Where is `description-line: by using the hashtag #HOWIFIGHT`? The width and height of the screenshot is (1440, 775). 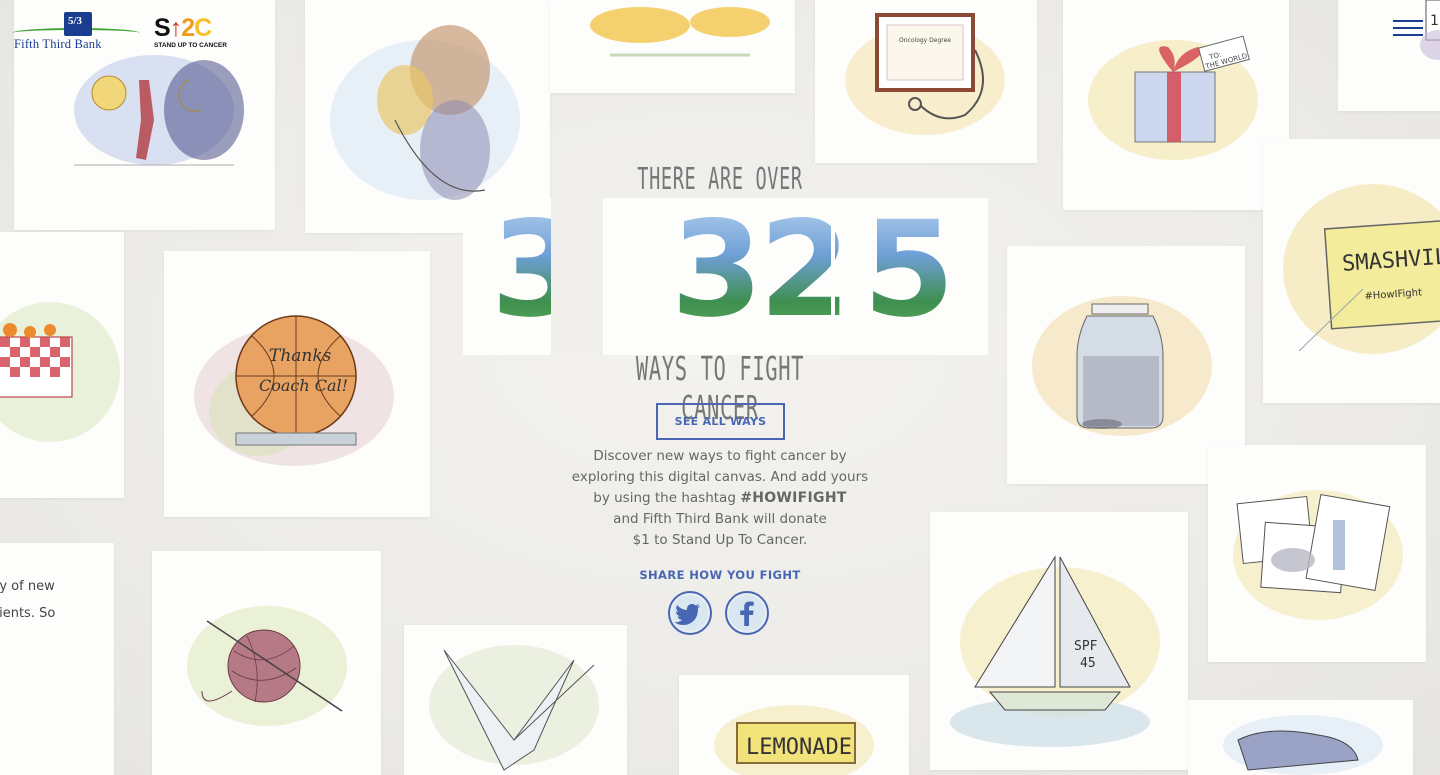 description-line: by using the hashtag #HOWIFIGHT is located at coordinates (720, 498).